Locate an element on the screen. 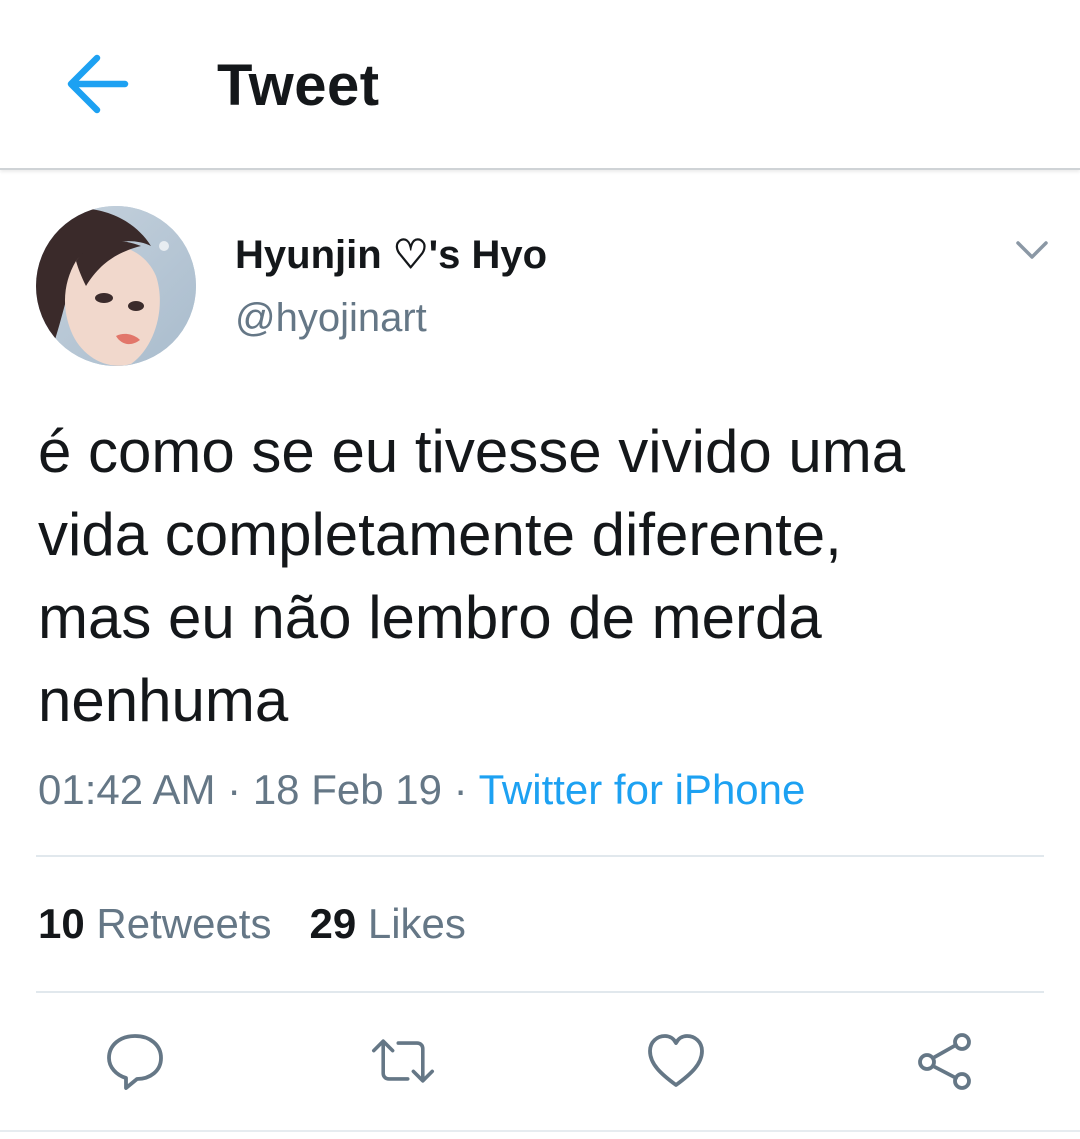  share-icon is located at coordinates (944, 1061).